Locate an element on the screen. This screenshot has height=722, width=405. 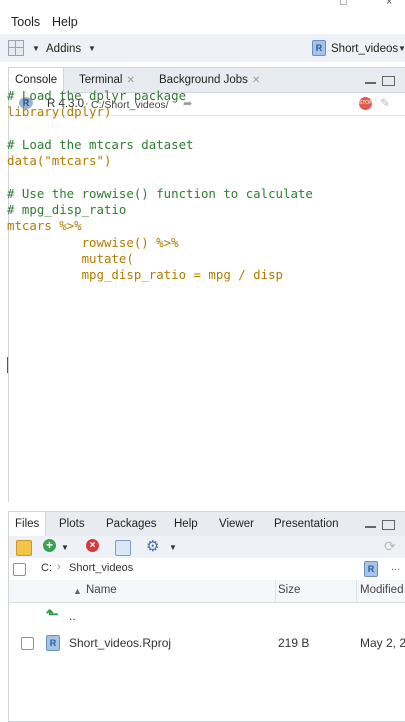
breadcrumb-root: C: is located at coordinates (46, 568).